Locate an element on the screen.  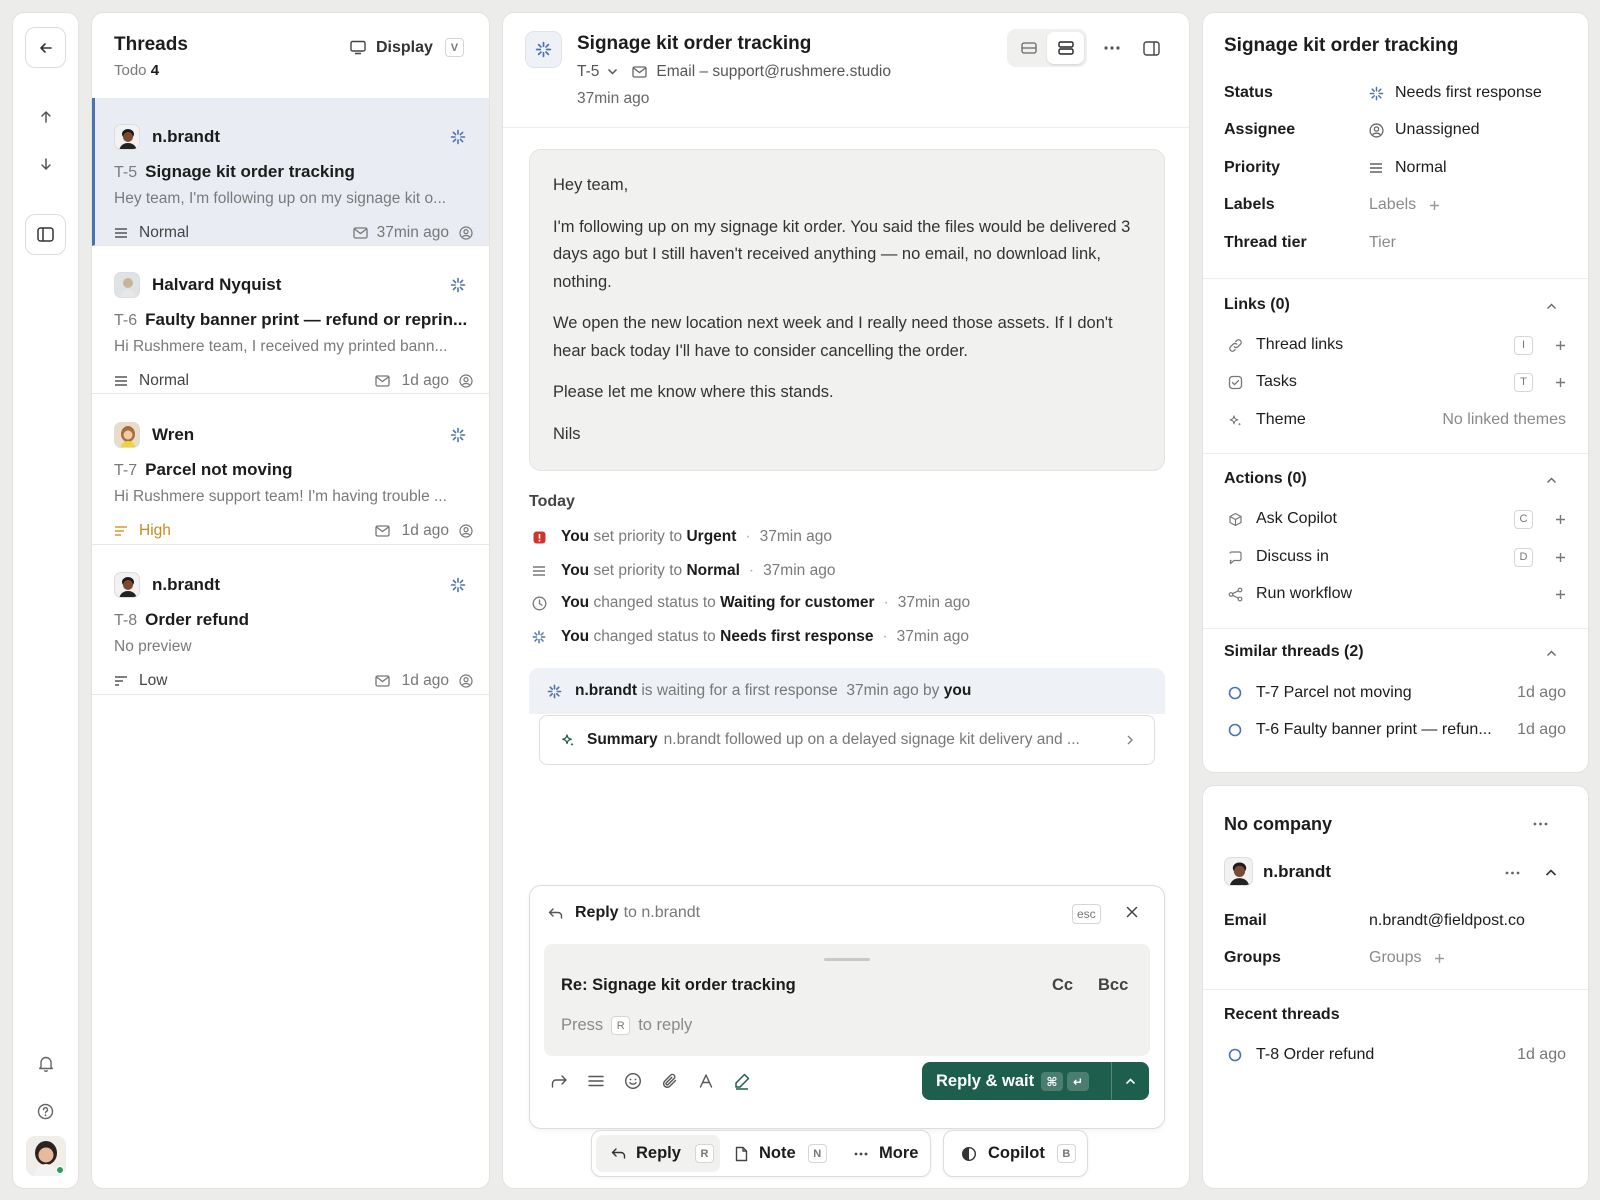
channel-label: Email – support@rushmere.studio is located at coordinates (773, 71).